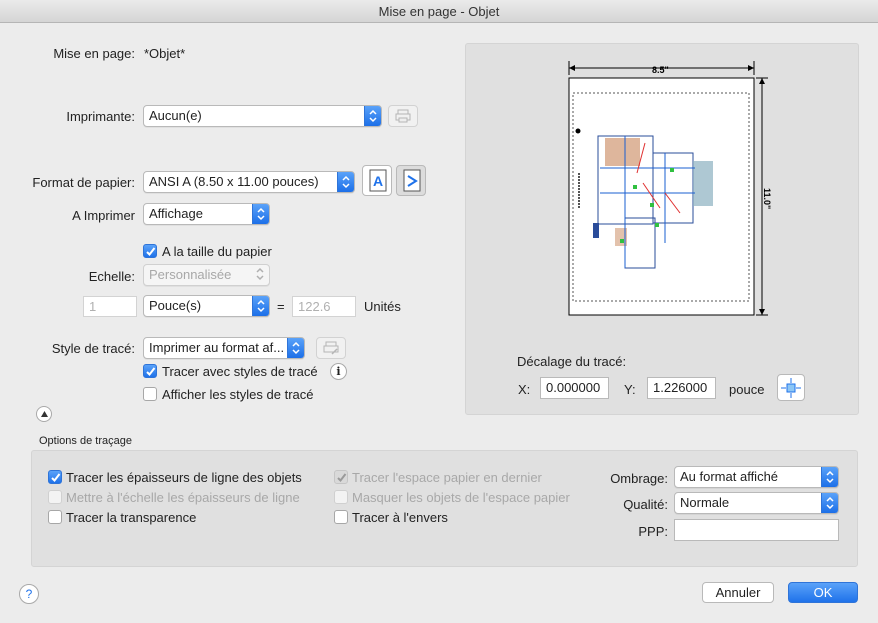 The height and width of the screenshot is (623, 878). What do you see at coordinates (447, 477) in the screenshot?
I see `paperspace-last-label: Tracer l'espace papier en dernier` at bounding box center [447, 477].